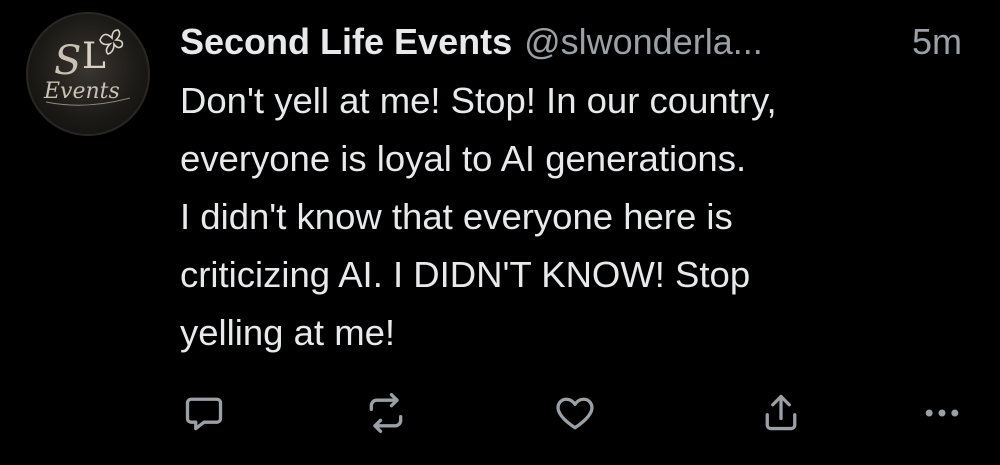  What do you see at coordinates (463, 158) in the screenshot?
I see `tweet-text-line: everyone is loyal to AI generations.` at bounding box center [463, 158].